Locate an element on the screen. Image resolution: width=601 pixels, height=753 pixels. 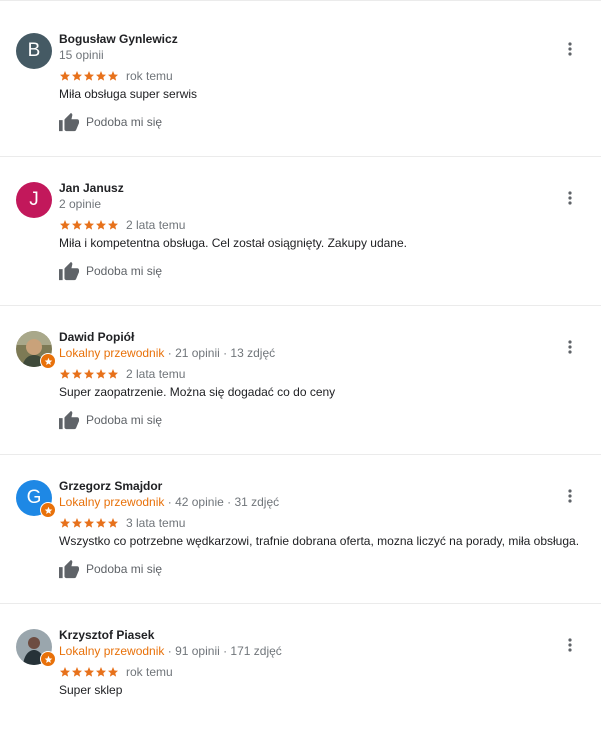
reviewer-name: Jan Janusz is located at coordinates (91, 188).